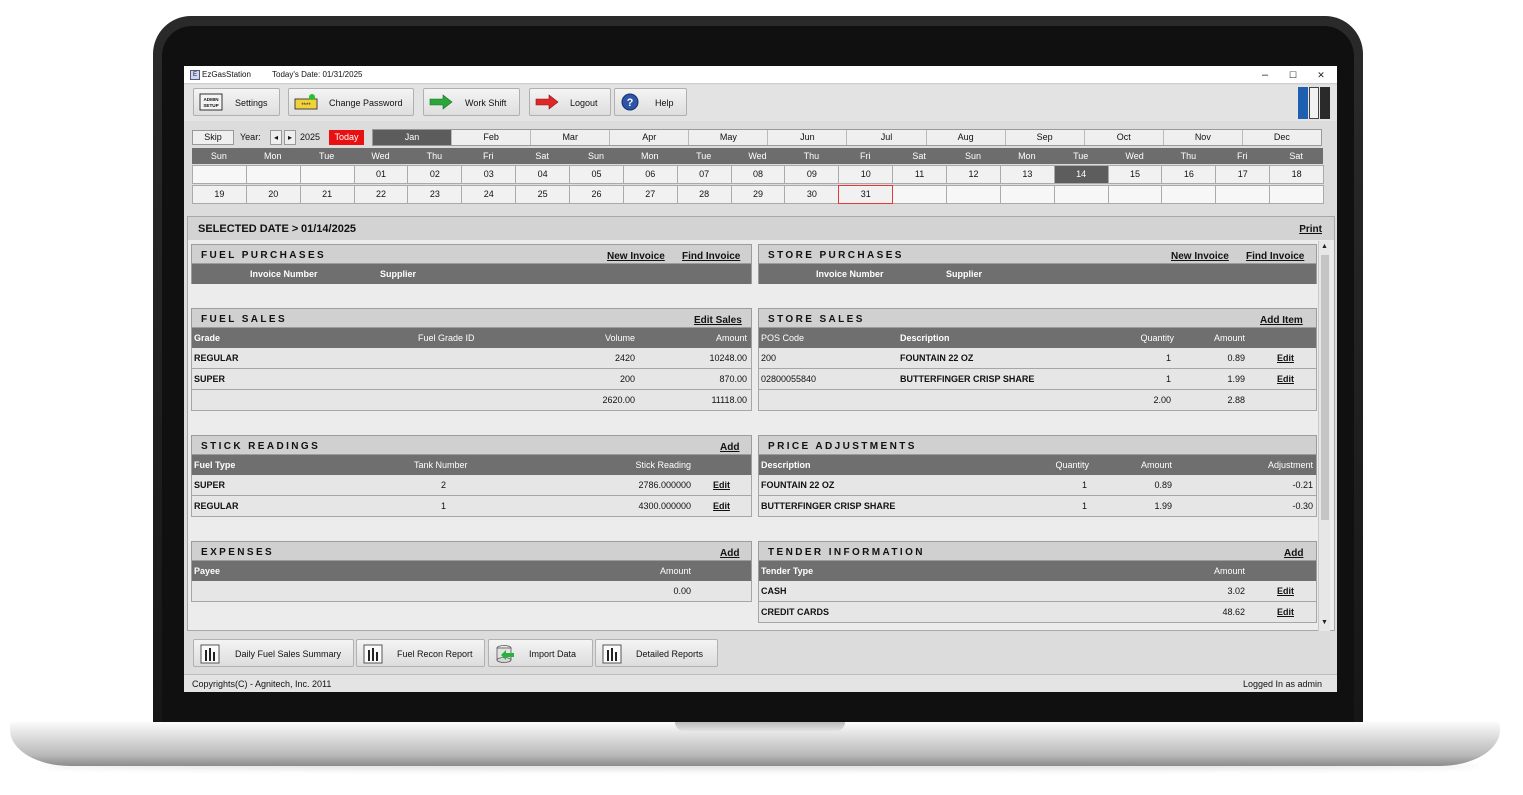 Image resolution: width=1523 pixels, height=795 pixels. Describe the element at coordinates (1297, 174) in the screenshot. I see `calendar-day-18: 18` at that location.